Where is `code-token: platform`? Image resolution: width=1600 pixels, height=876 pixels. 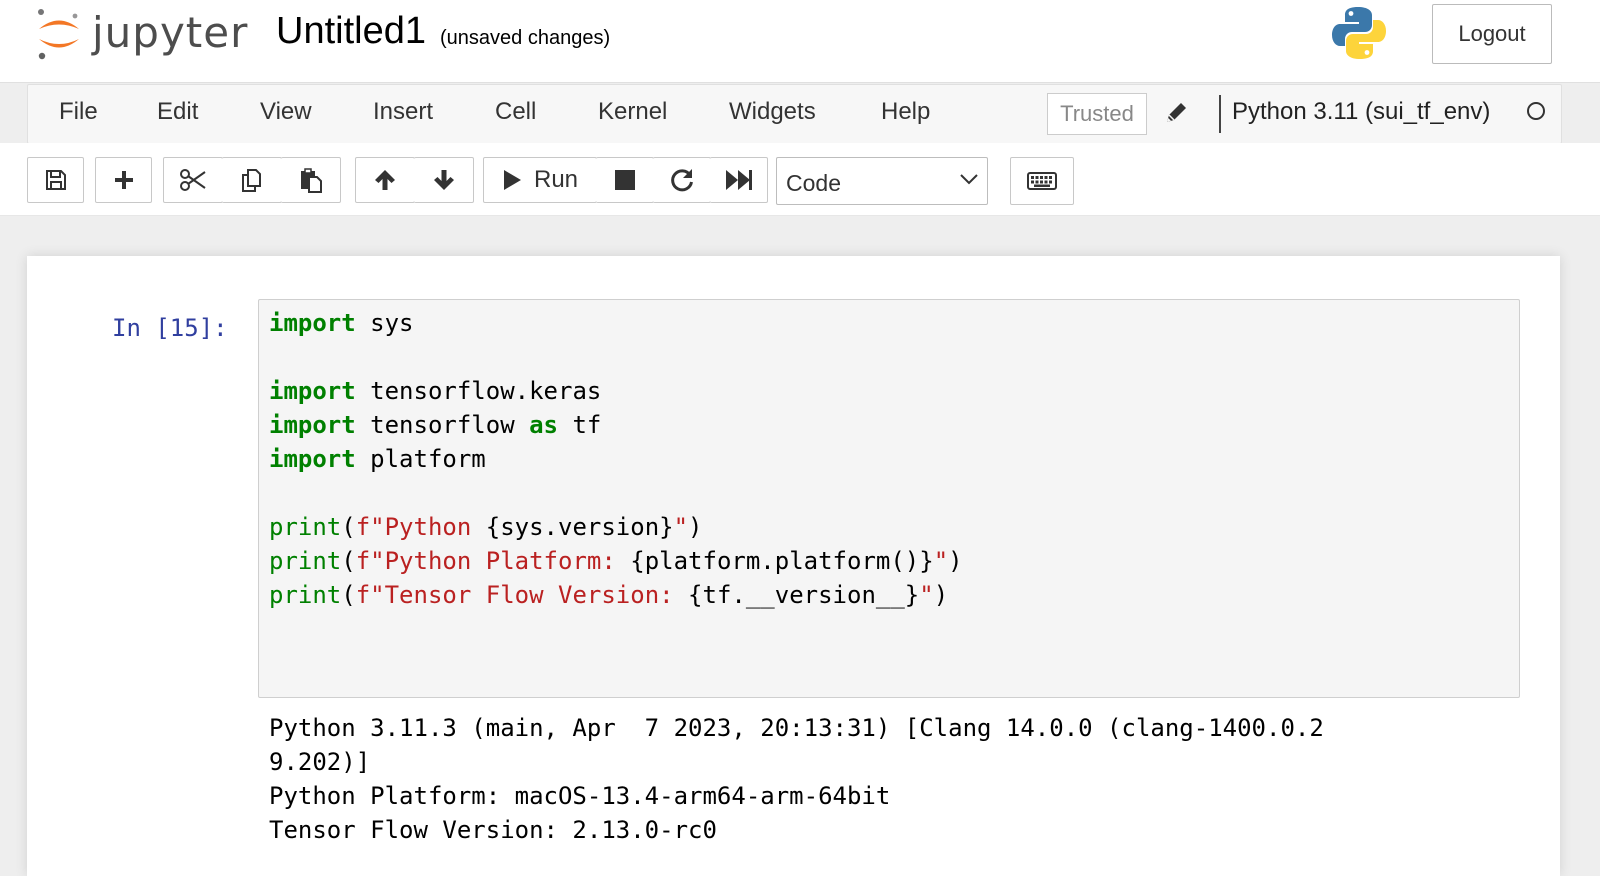
code-token: platform is located at coordinates (420, 459).